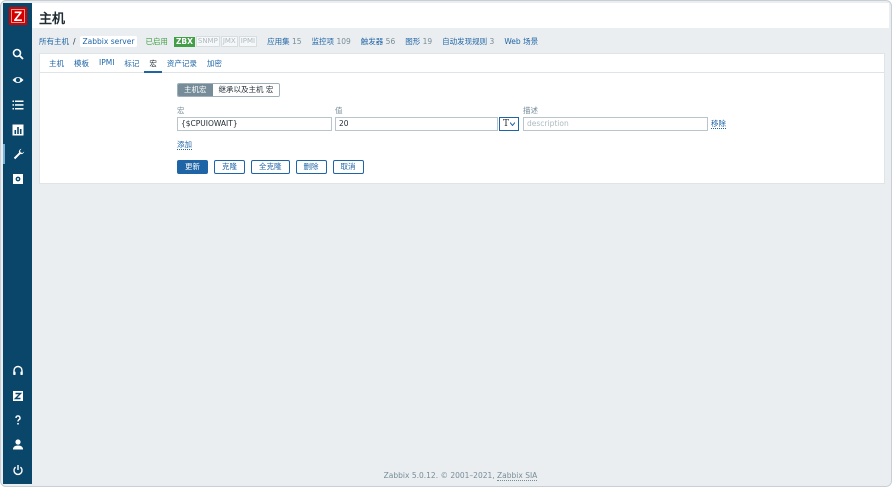 The width and height of the screenshot is (892, 487). I want to click on text-type-icon: T, so click(505, 124).